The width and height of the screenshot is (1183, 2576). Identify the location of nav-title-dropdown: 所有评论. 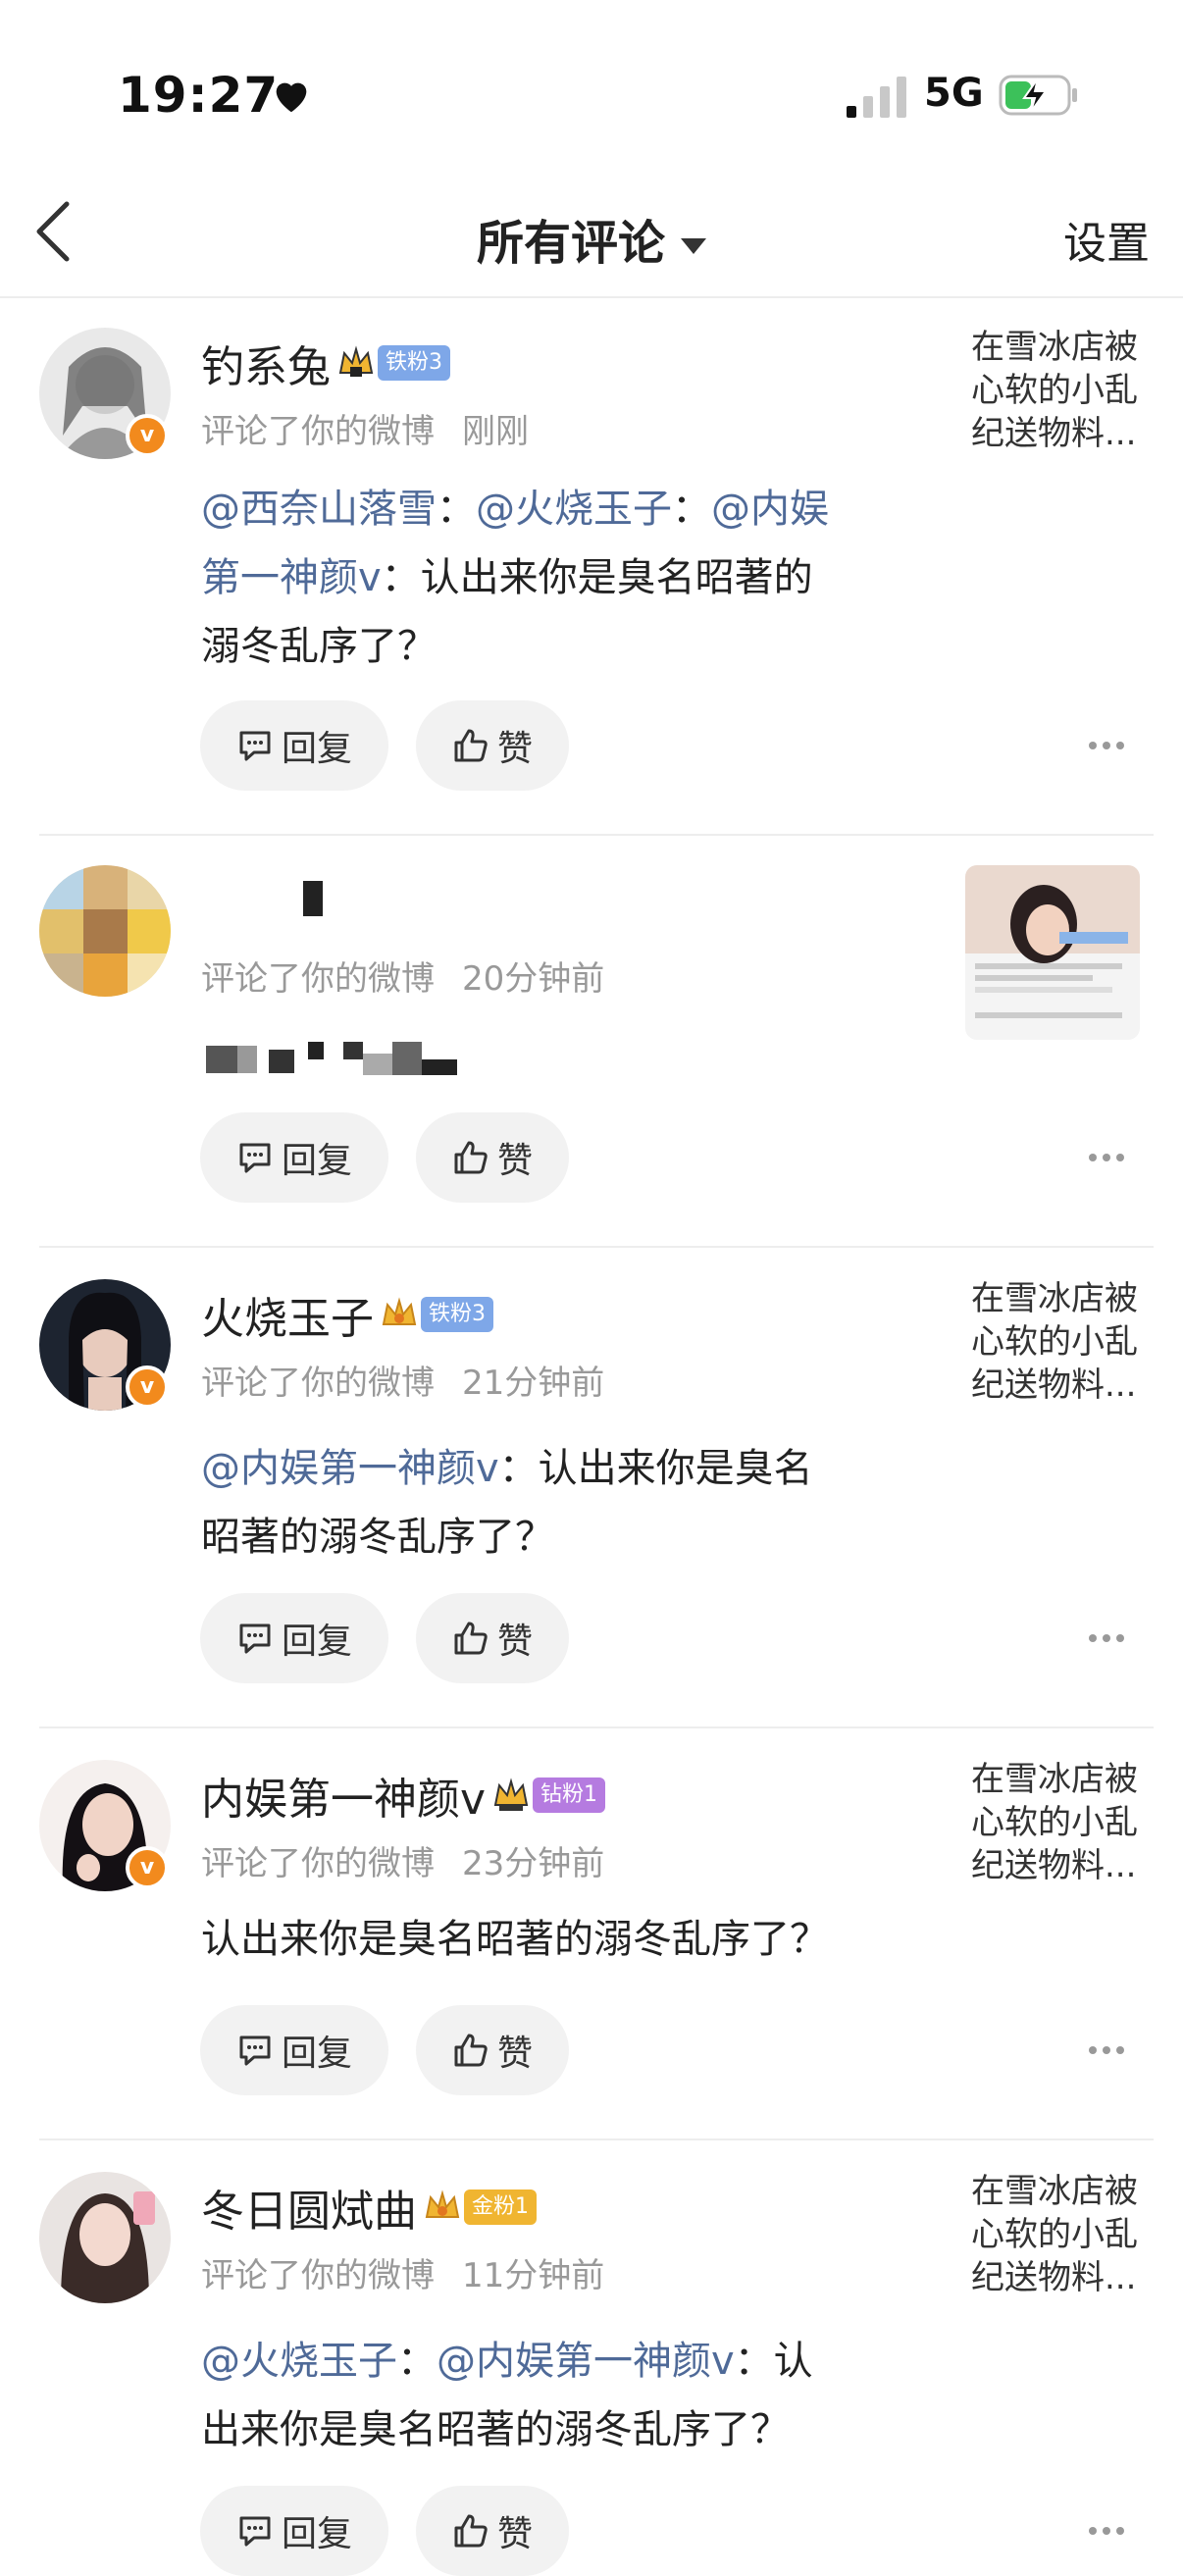
(591, 238).